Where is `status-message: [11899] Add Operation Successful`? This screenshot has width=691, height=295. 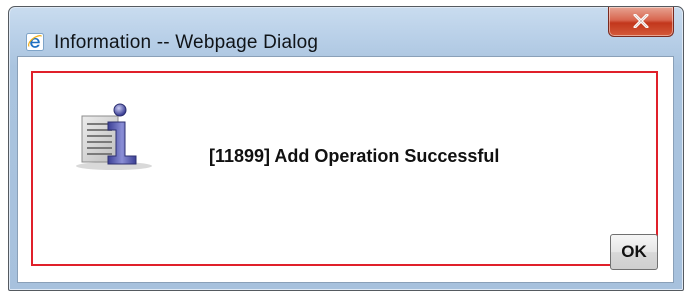 status-message: [11899] Add Operation Successful is located at coordinates (354, 156).